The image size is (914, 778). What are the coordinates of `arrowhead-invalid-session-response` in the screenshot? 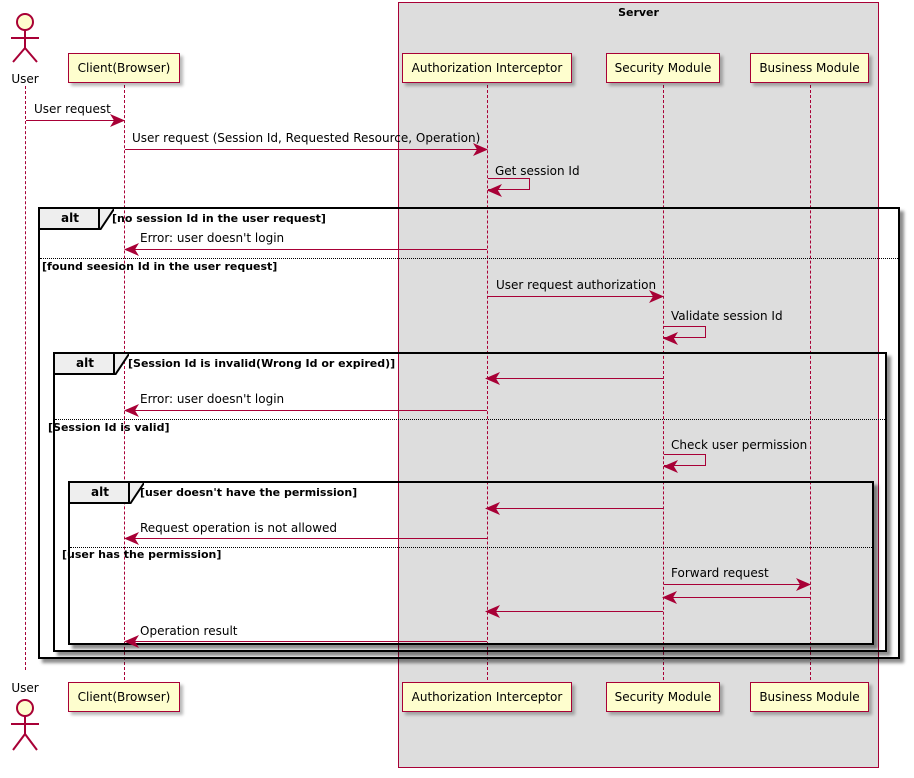 It's located at (492, 378).